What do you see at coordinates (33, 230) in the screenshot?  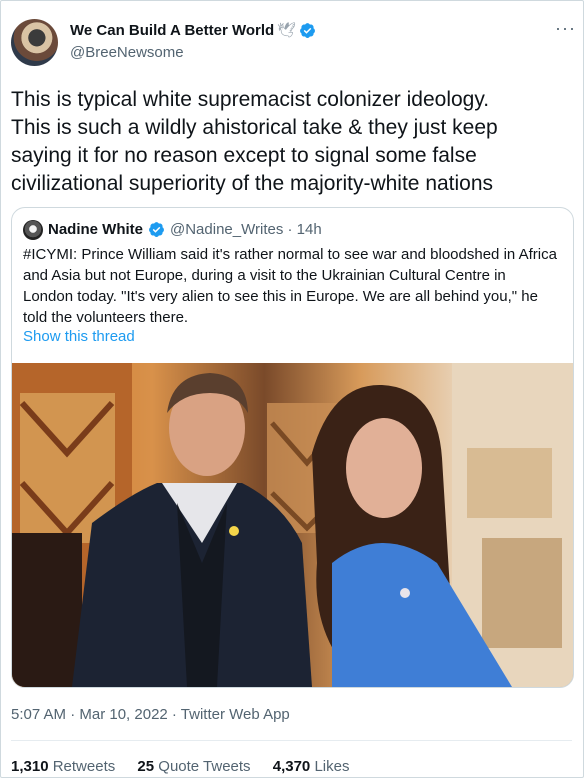 I see `quoted-author-avatar` at bounding box center [33, 230].